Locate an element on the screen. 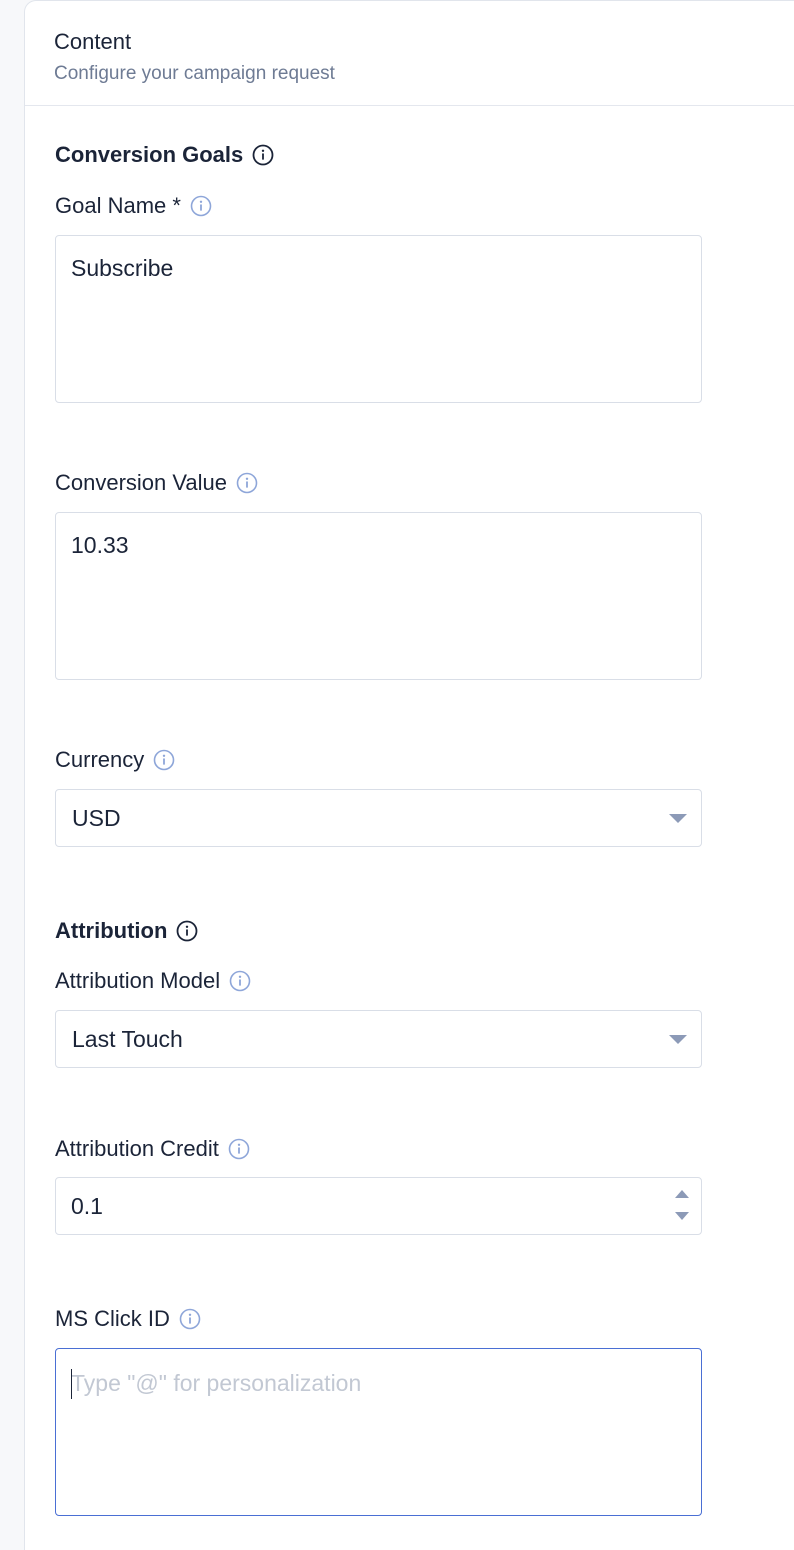 This screenshot has width=794, height=1550. attribution-credit-label: Attribution Credit is located at coordinates (152, 1149).